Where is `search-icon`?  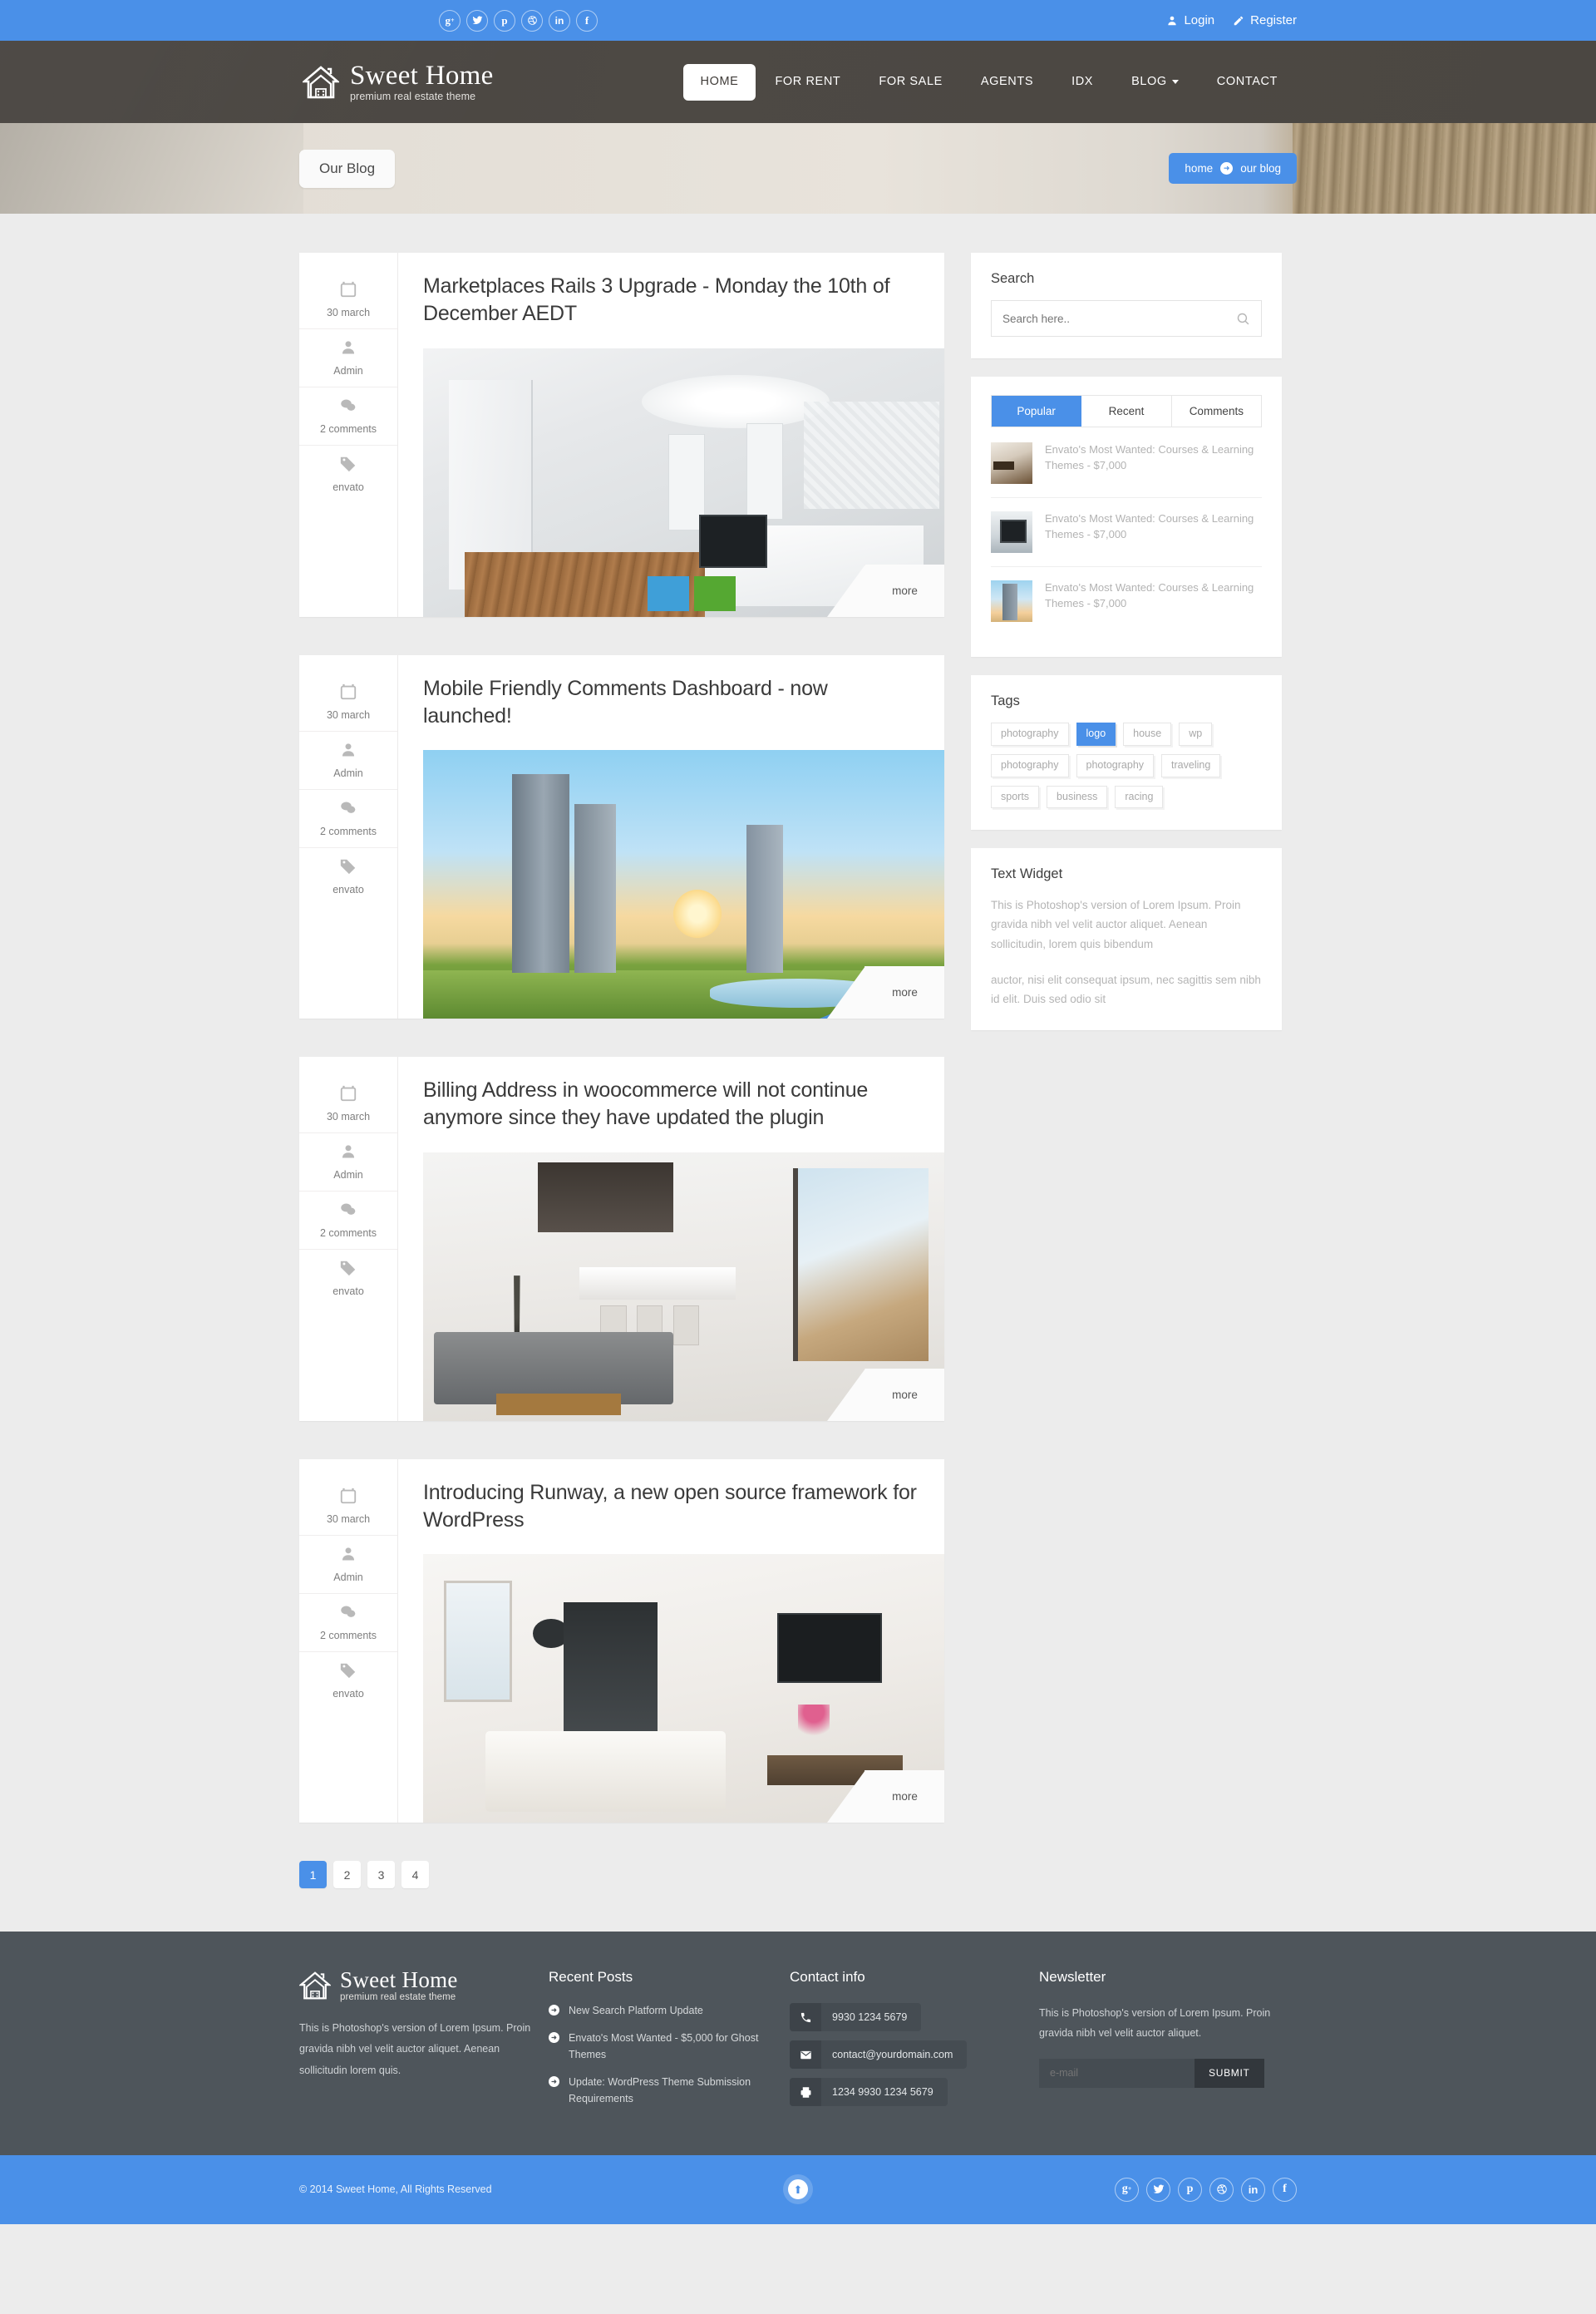
search-icon is located at coordinates (1243, 319).